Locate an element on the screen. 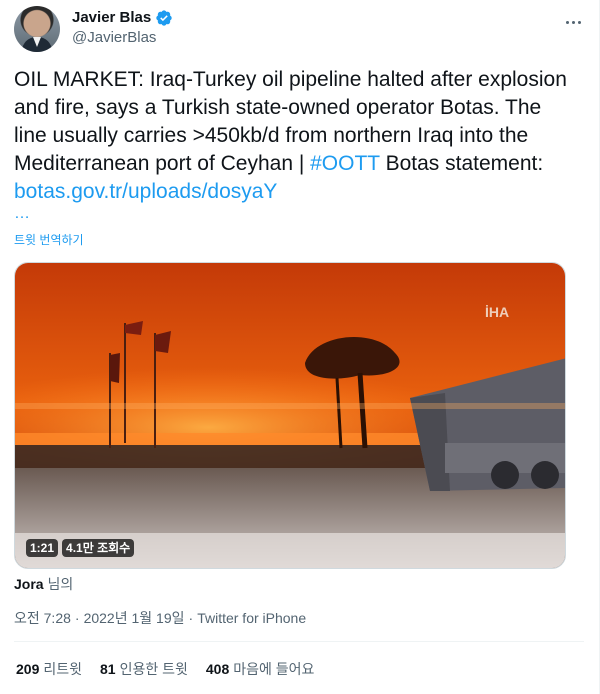 The image size is (600, 694). attribution-name: Jora is located at coordinates (29, 584).